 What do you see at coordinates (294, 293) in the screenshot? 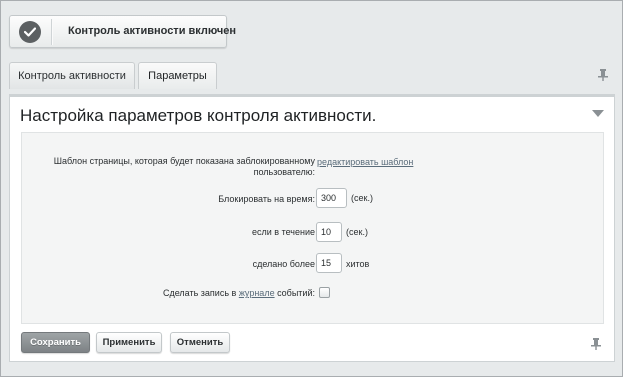
I see `log-label-post: событий:` at bounding box center [294, 293].